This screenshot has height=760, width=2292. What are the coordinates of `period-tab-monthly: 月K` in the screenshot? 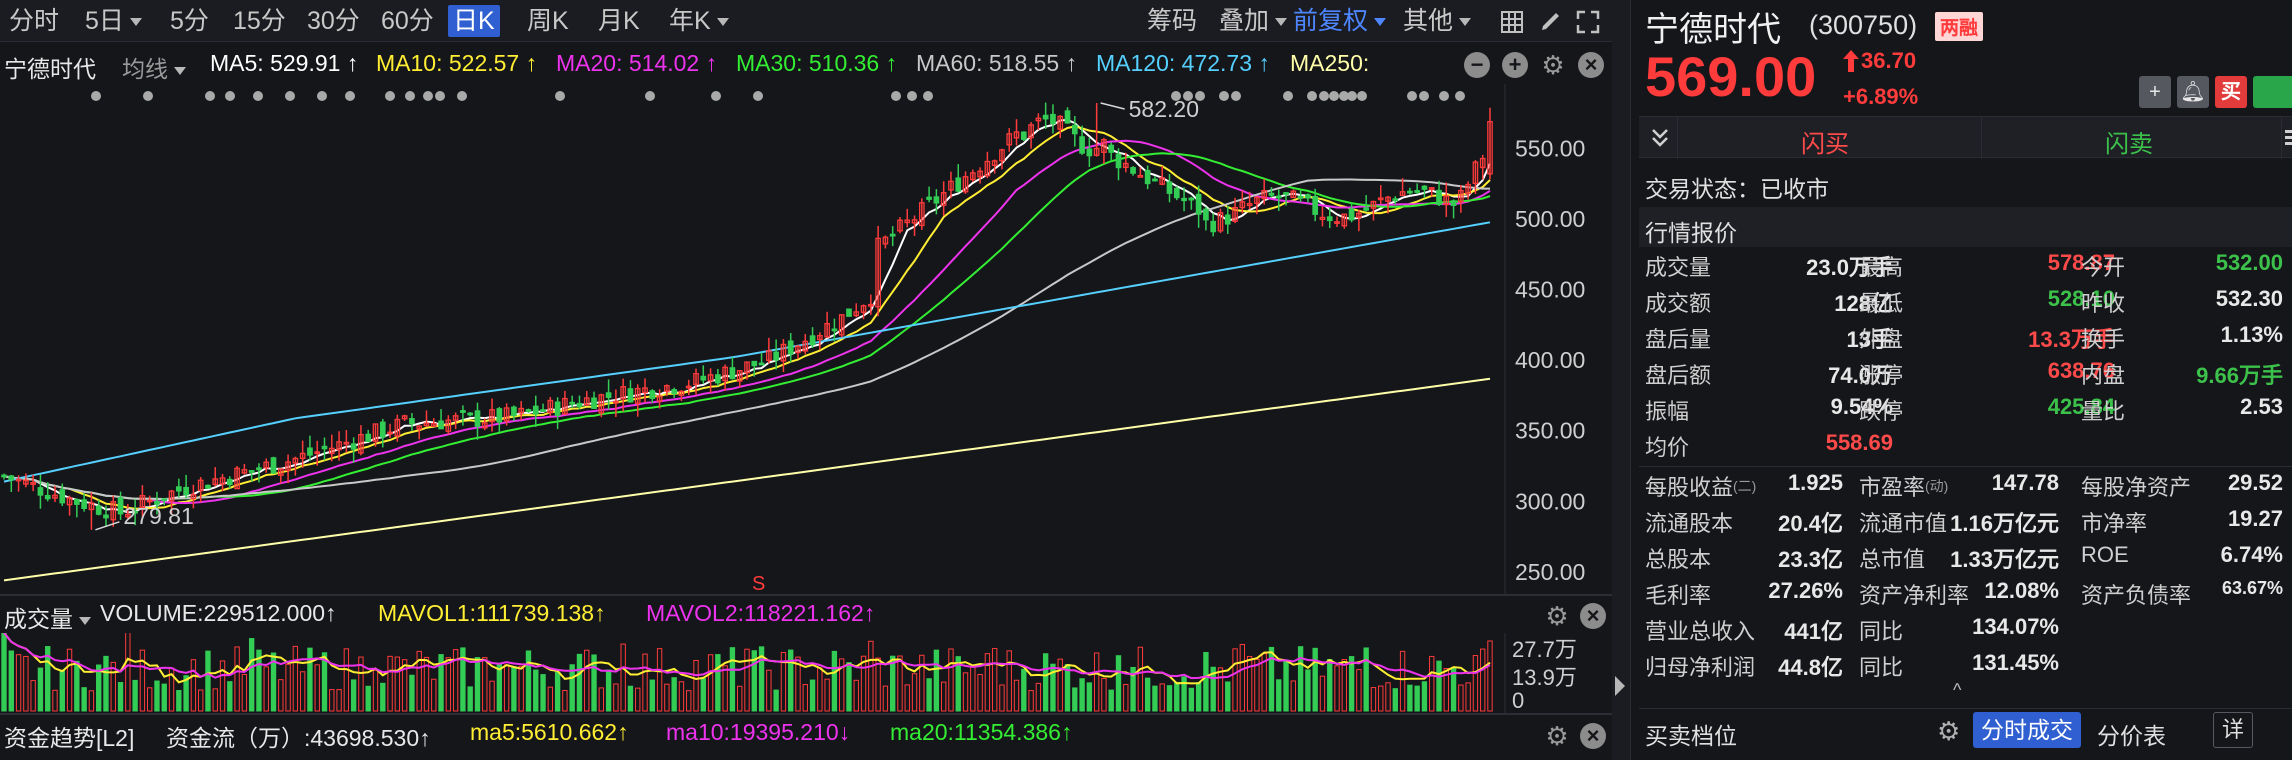 It's located at (619, 21).